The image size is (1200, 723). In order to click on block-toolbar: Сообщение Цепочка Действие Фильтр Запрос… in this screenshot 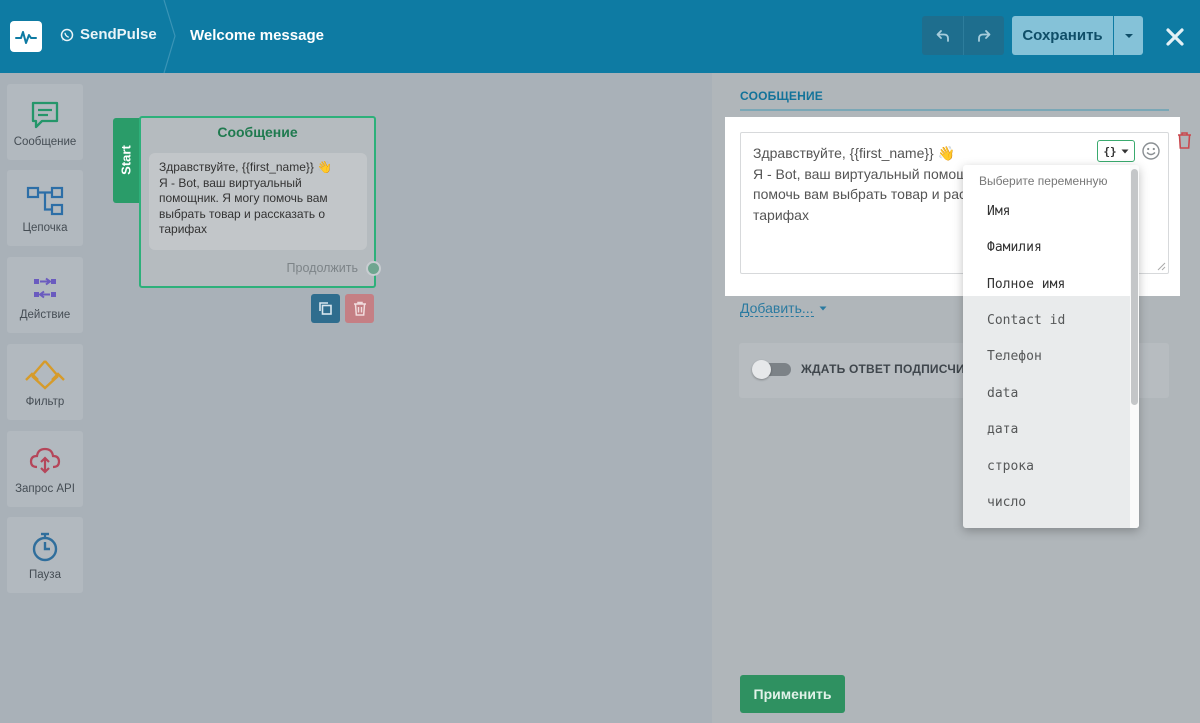, I will do `click(47, 398)`.